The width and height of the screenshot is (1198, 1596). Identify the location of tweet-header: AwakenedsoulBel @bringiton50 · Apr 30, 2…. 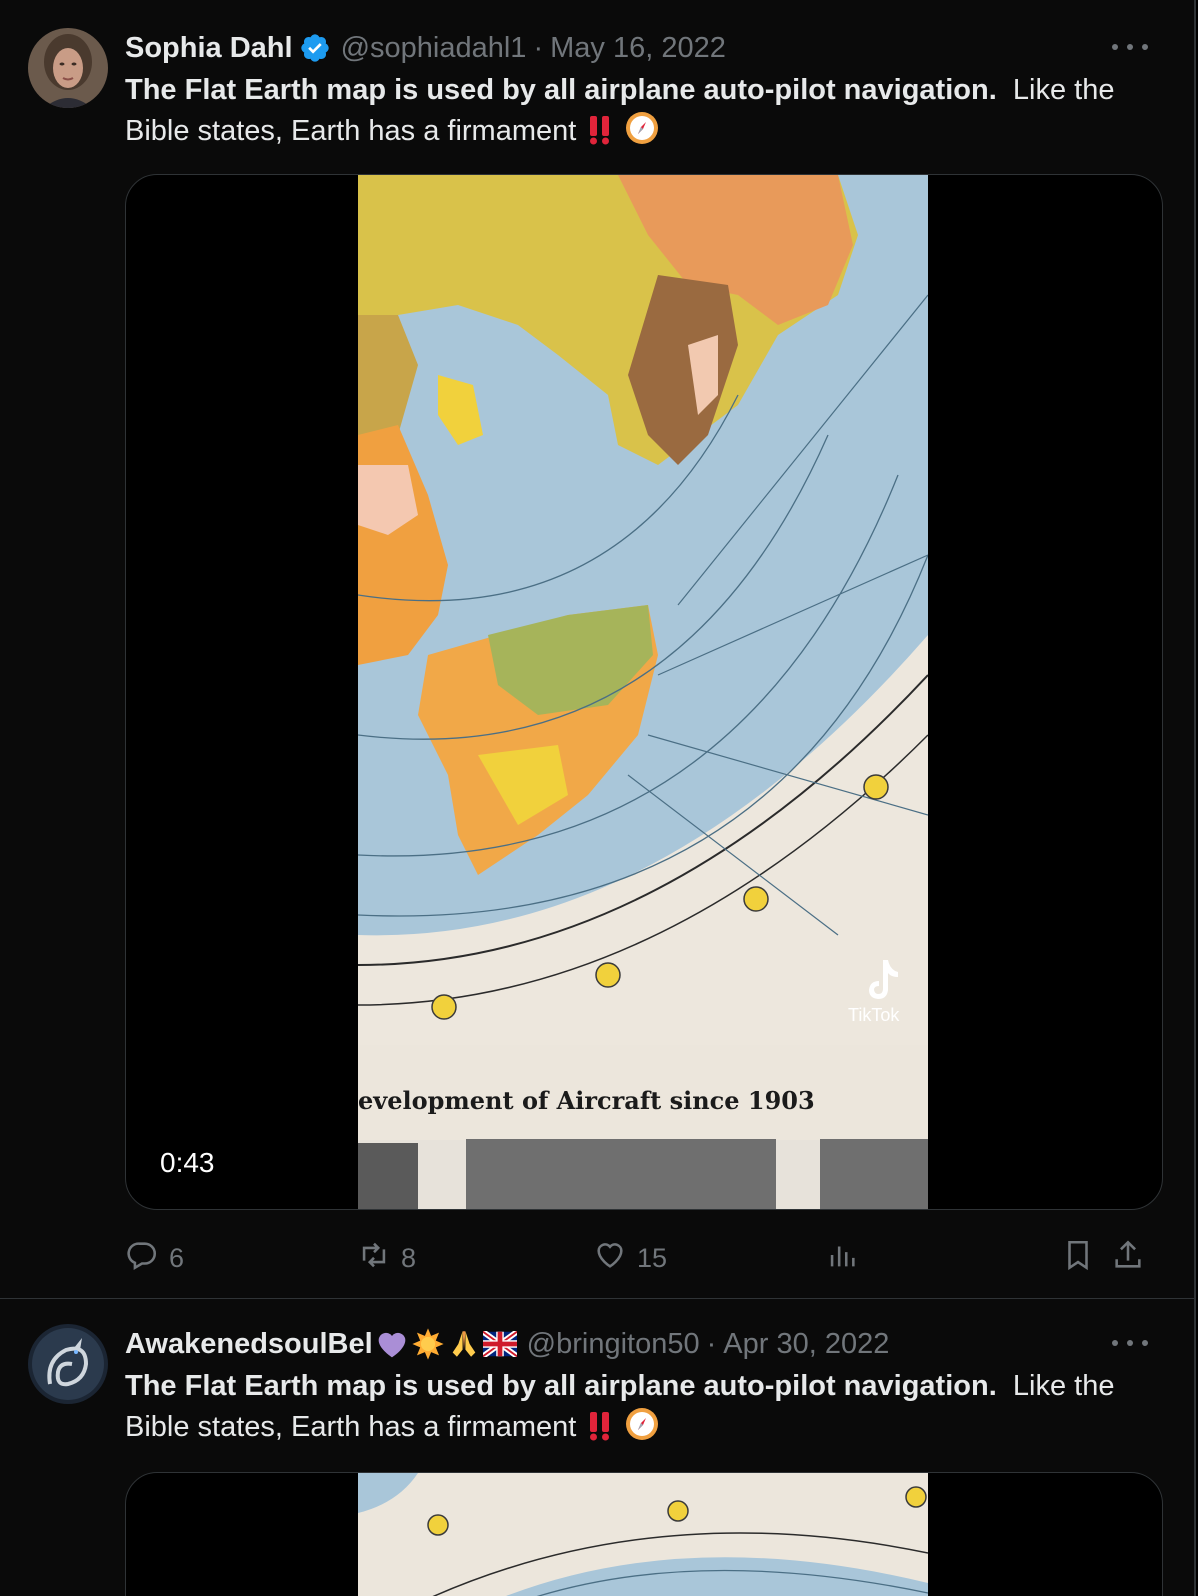
(507, 1344).